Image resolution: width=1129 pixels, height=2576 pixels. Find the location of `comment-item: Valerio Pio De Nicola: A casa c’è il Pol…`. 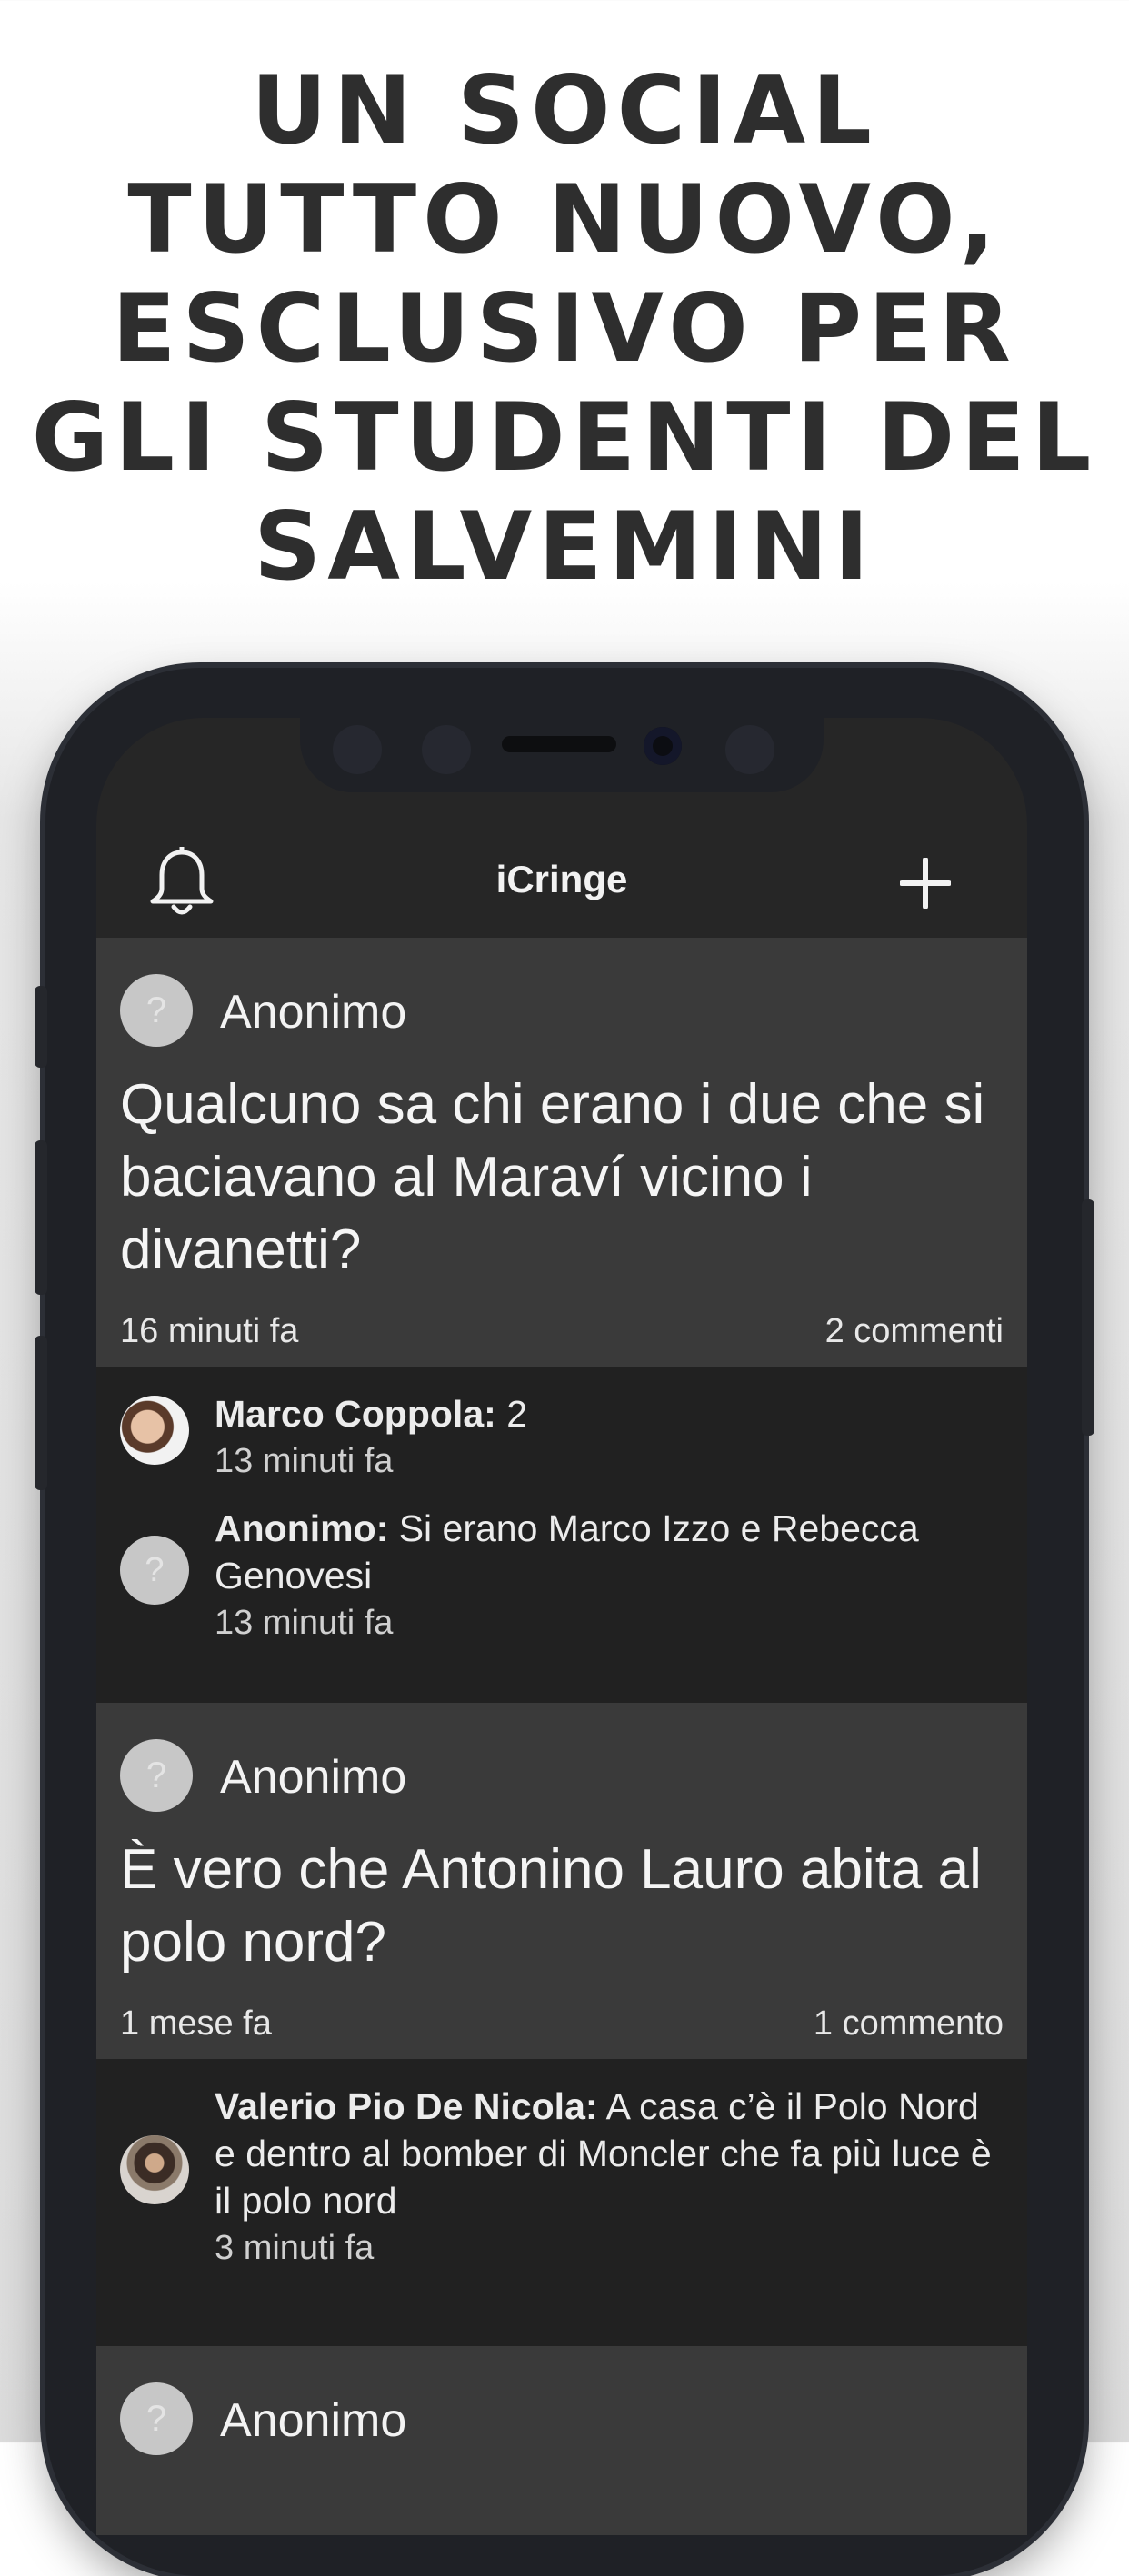

comment-item: Valerio Pio De Nicola: A casa c’è il Pol… is located at coordinates (561, 2177).